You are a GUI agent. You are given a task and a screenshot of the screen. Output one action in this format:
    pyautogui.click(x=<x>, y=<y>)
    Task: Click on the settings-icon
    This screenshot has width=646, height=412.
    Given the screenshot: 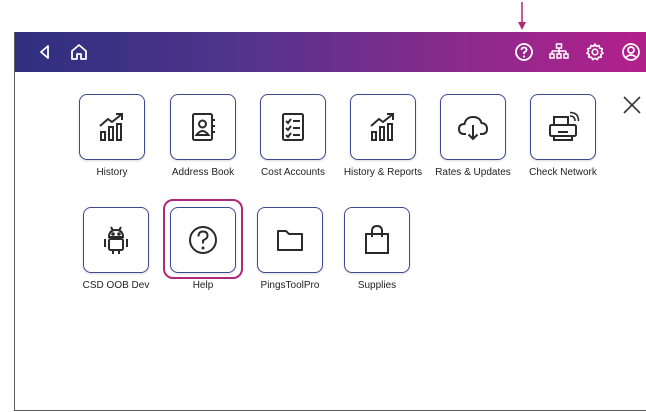 What is the action you would take?
    pyautogui.click(x=595, y=52)
    